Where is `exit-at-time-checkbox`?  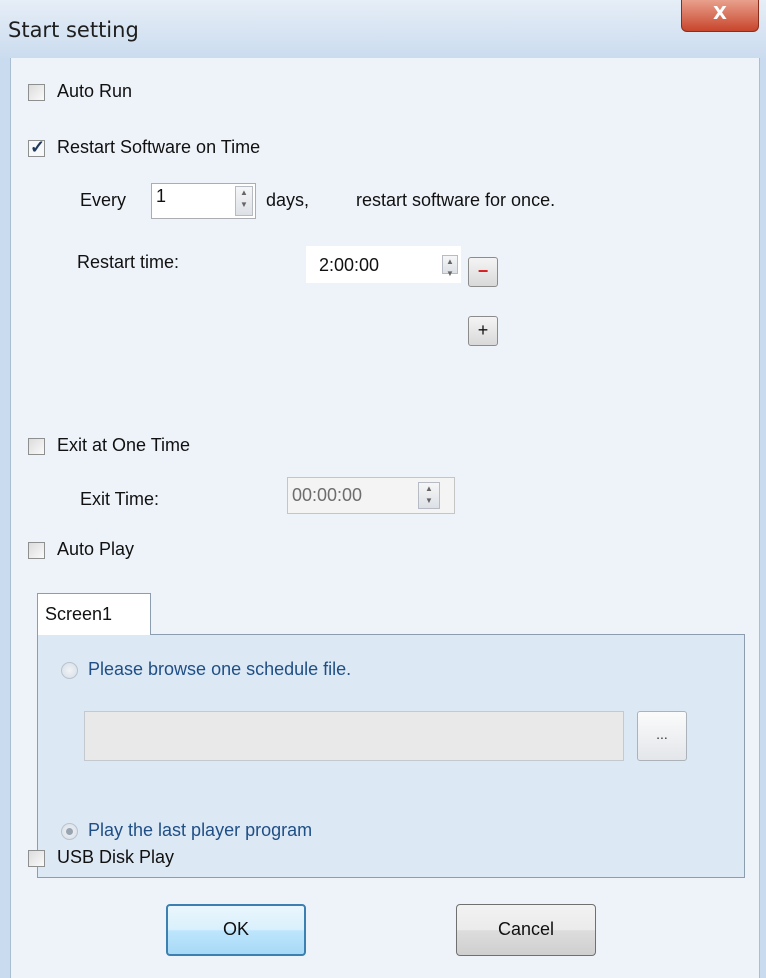 exit-at-time-checkbox is located at coordinates (36, 446).